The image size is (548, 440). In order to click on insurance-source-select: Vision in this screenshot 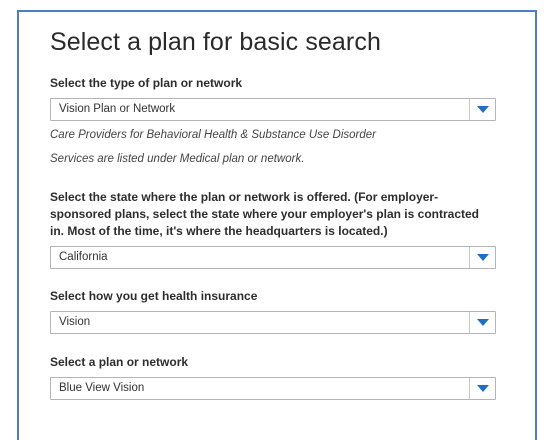, I will do `click(273, 322)`.